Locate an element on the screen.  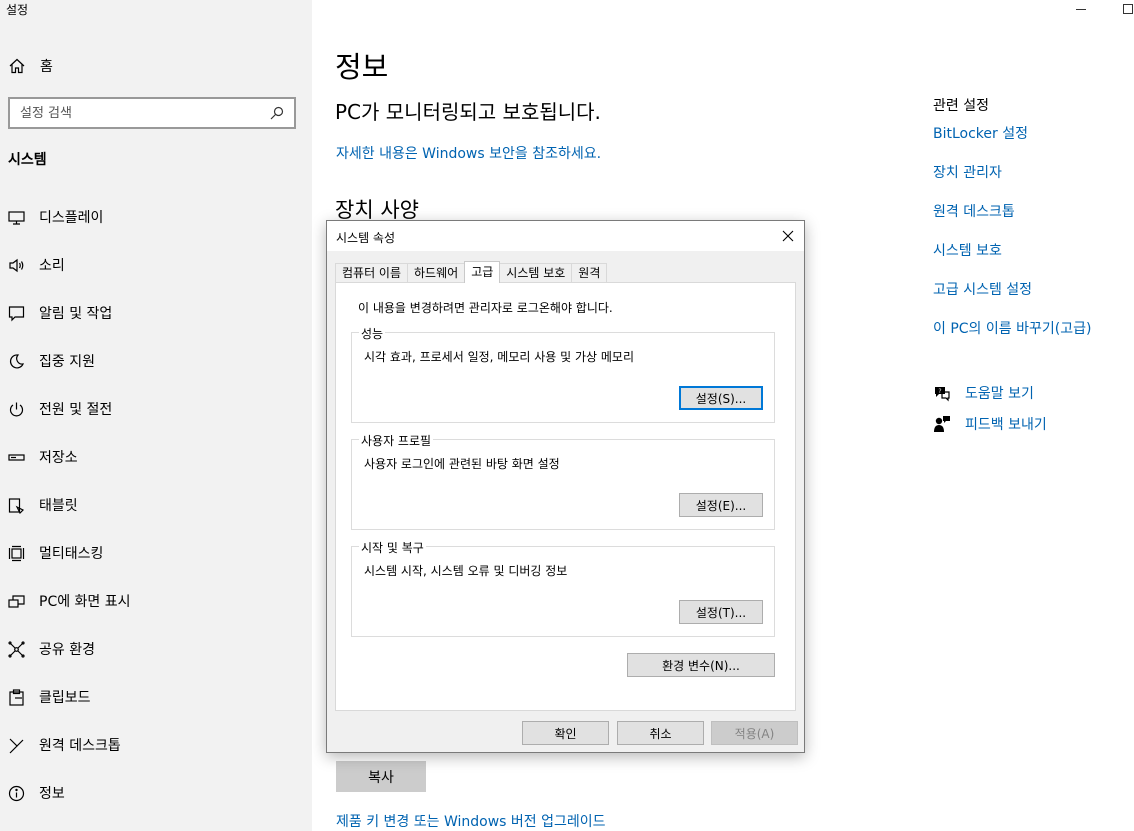
sidebar-item-storage: 저장소 is located at coordinates (156, 457).